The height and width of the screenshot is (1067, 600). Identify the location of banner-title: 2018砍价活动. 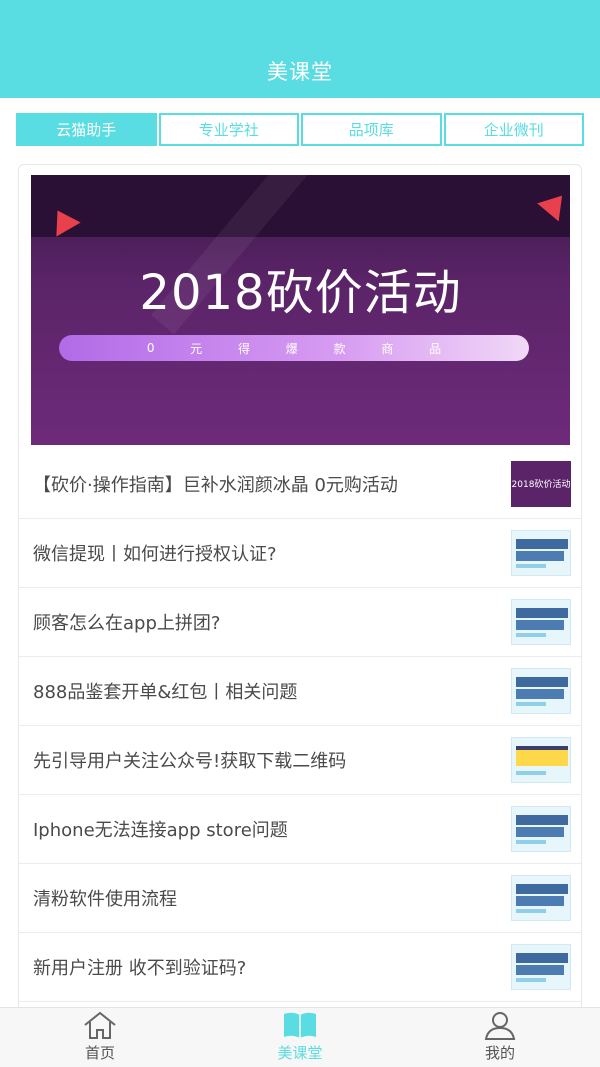
(300, 293).